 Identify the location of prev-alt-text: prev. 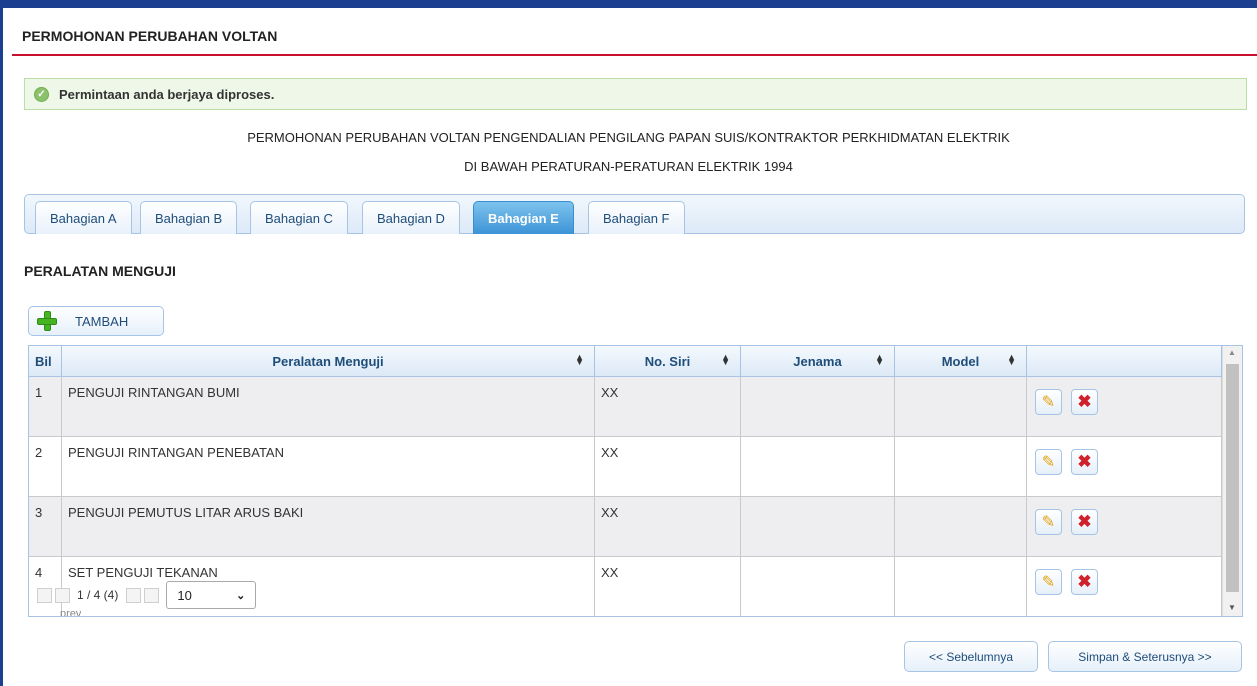
(71, 612).